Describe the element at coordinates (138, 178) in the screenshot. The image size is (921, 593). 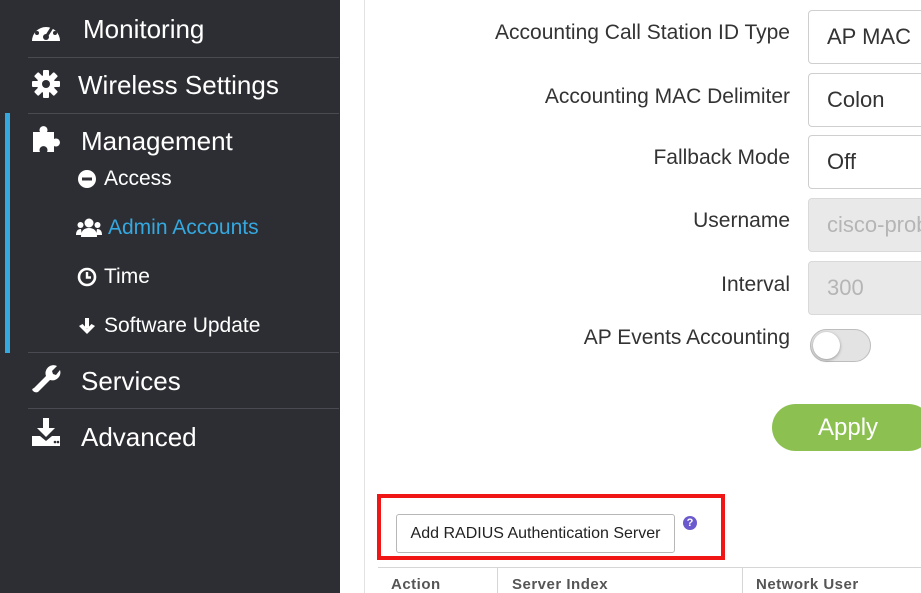
I see `sidebar-subitem-label: Access` at that location.